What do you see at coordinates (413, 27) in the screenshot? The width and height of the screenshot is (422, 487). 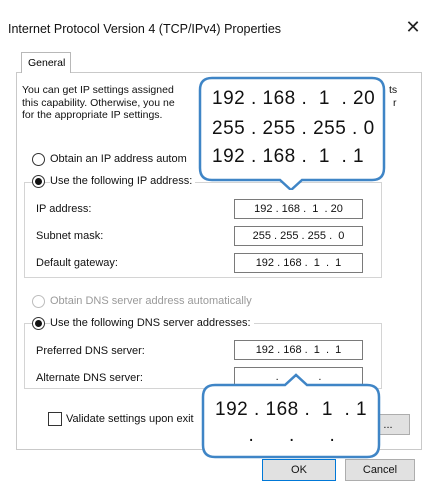 I see `close-icon: ✕` at bounding box center [413, 27].